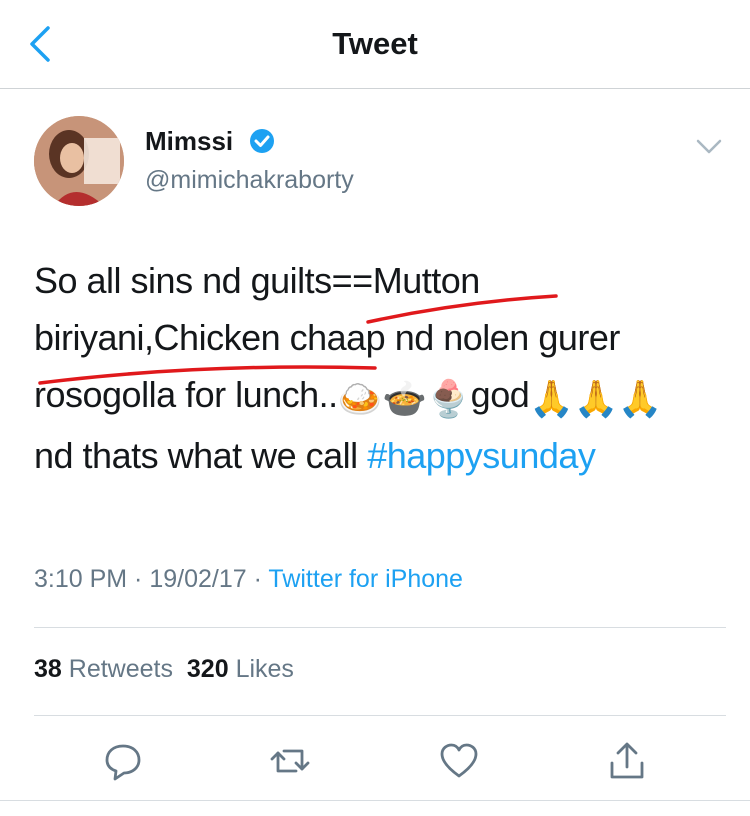 The image size is (750, 816). What do you see at coordinates (596, 398) in the screenshot?
I see `folded-hands-emojis: 🙏🙏🙏` at bounding box center [596, 398].